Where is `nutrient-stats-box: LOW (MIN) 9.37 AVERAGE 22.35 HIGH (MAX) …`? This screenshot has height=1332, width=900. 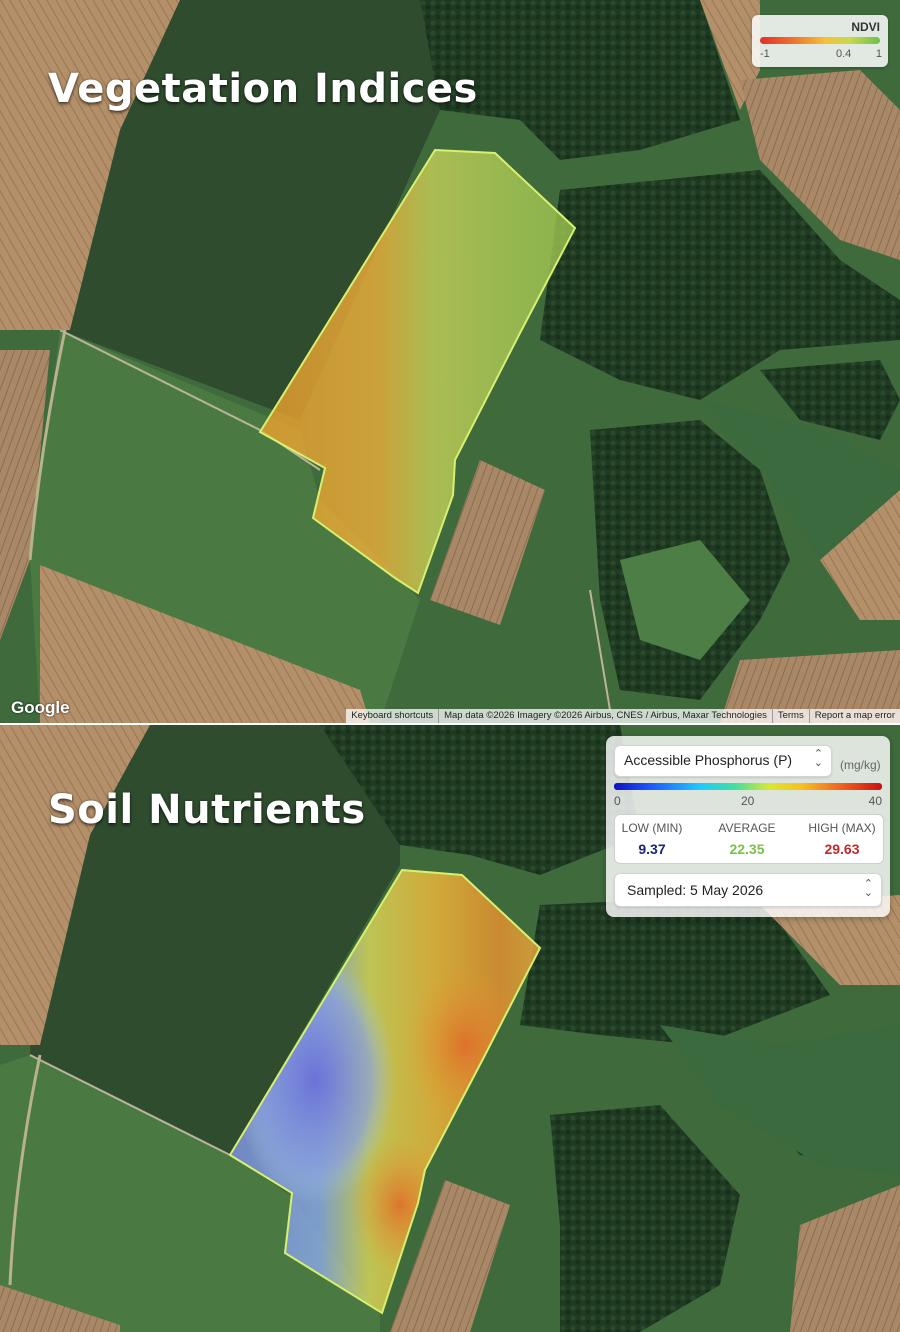 nutrient-stats-box: LOW (MIN) 9.37 AVERAGE 22.35 HIGH (MAX) … is located at coordinates (749, 839).